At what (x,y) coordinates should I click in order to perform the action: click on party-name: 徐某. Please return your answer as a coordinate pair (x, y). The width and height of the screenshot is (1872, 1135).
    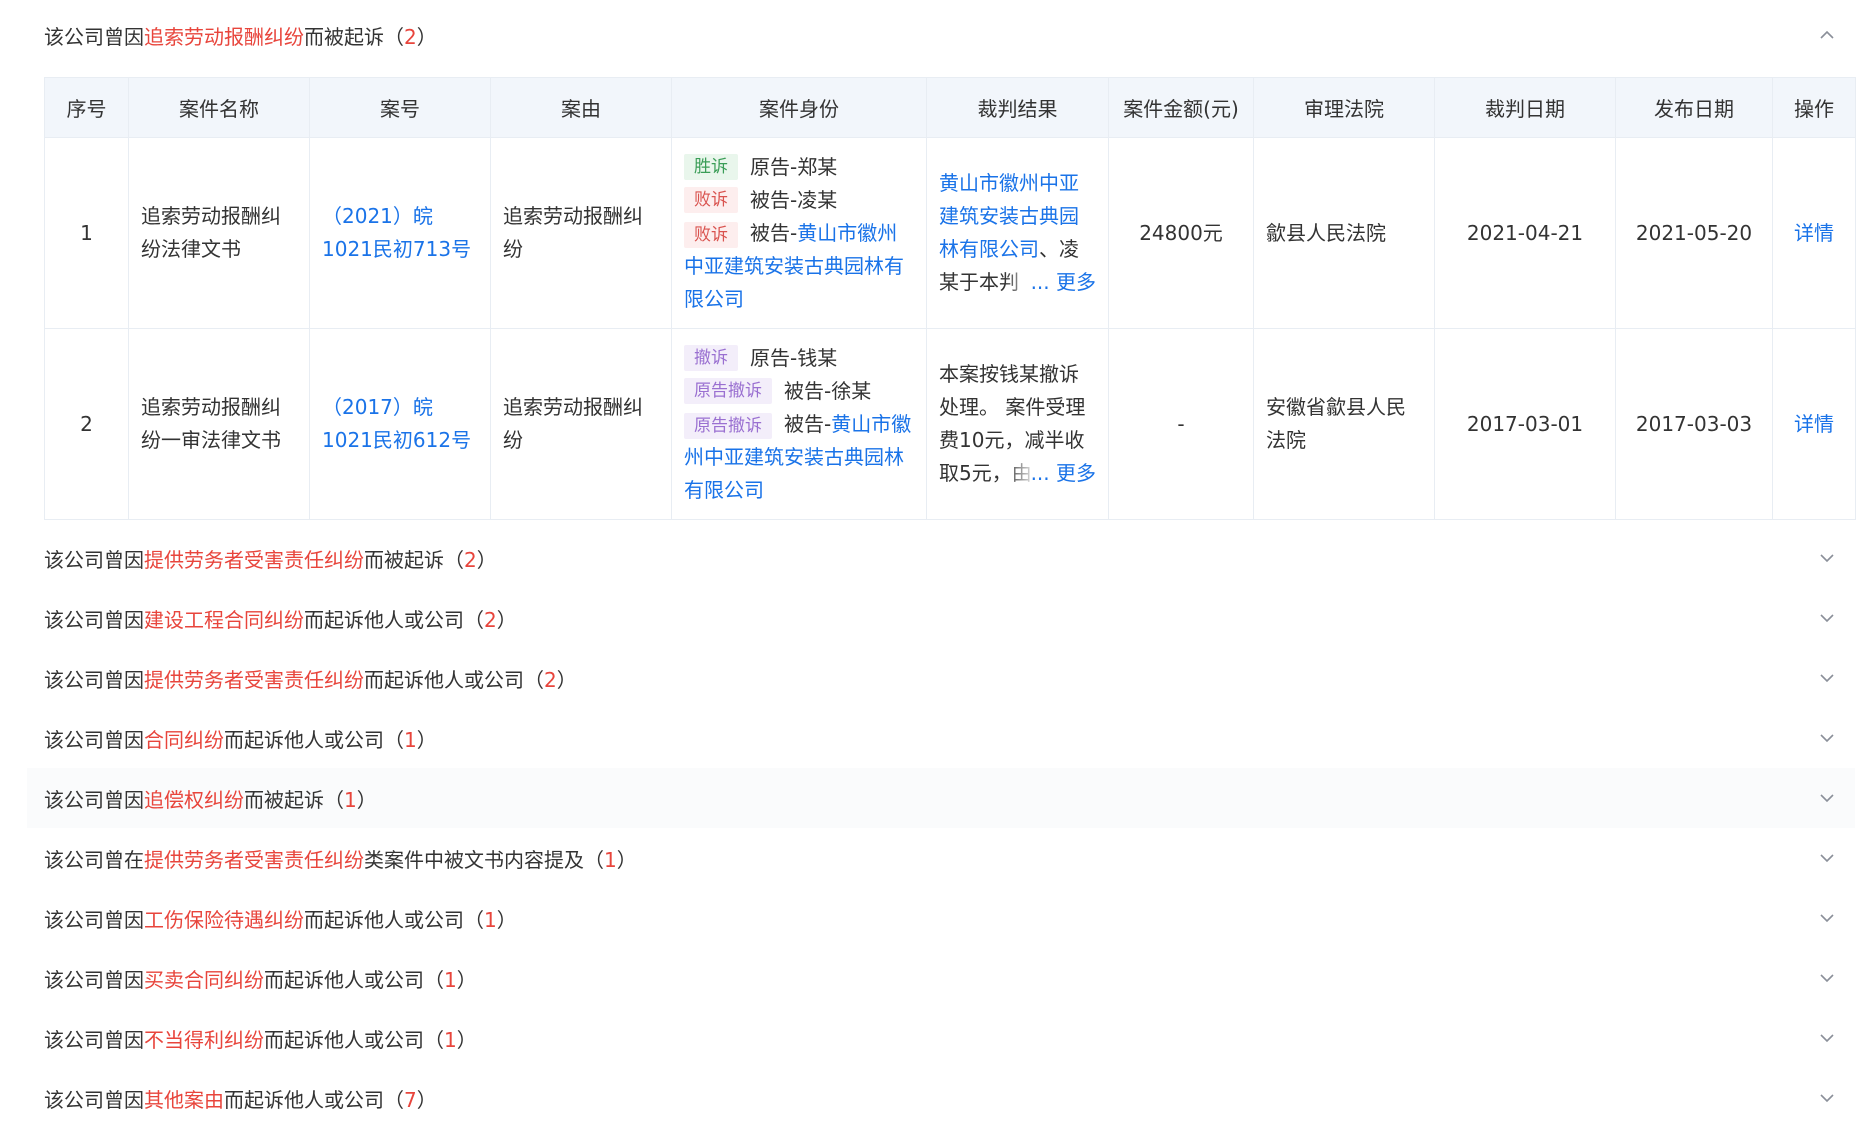
    Looking at the image, I should click on (851, 390).